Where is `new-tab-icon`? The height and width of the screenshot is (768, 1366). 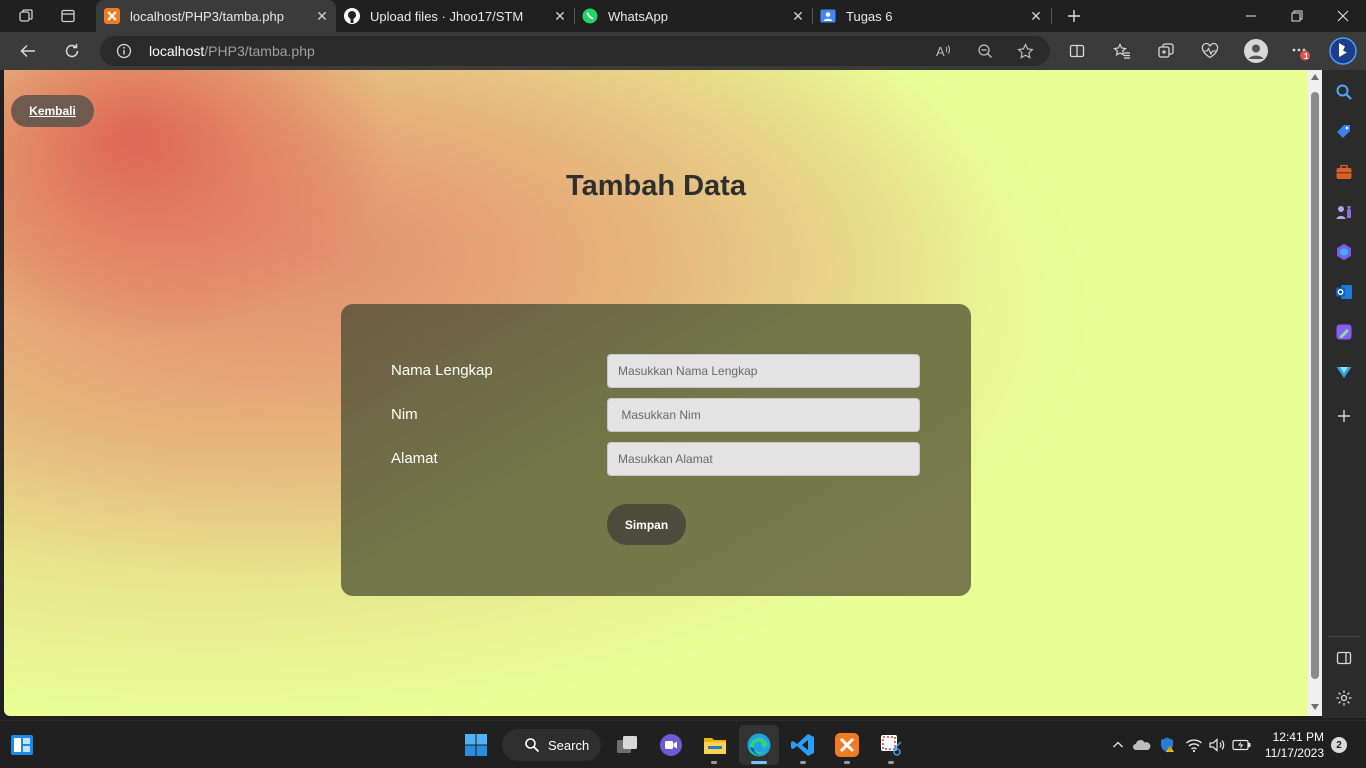 new-tab-icon is located at coordinates (1074, 16).